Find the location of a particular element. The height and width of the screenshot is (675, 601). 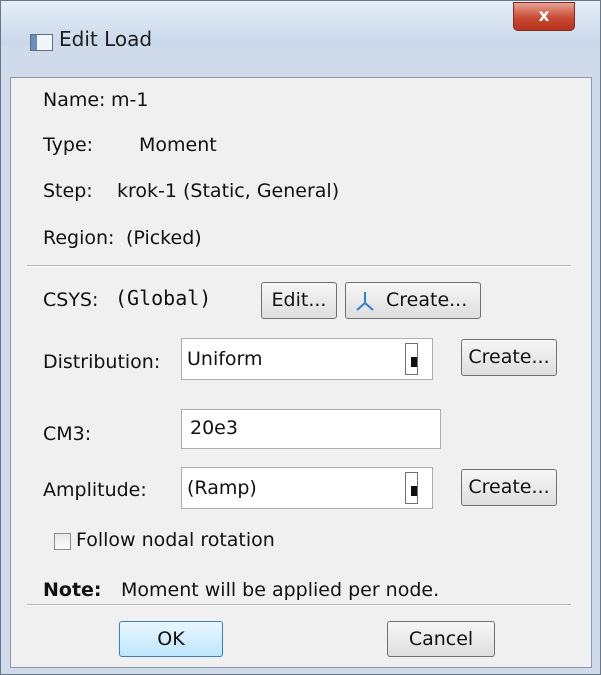

distribution-select: Uniform is located at coordinates (307, 359).